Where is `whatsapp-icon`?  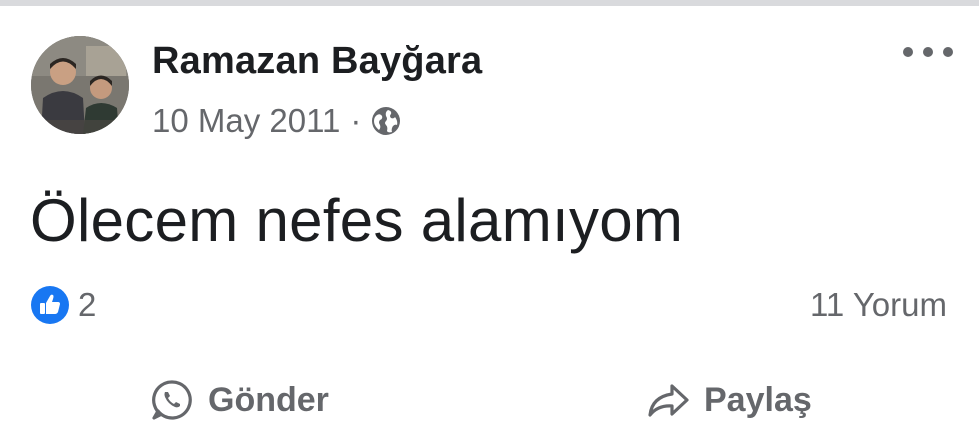 whatsapp-icon is located at coordinates (172, 400).